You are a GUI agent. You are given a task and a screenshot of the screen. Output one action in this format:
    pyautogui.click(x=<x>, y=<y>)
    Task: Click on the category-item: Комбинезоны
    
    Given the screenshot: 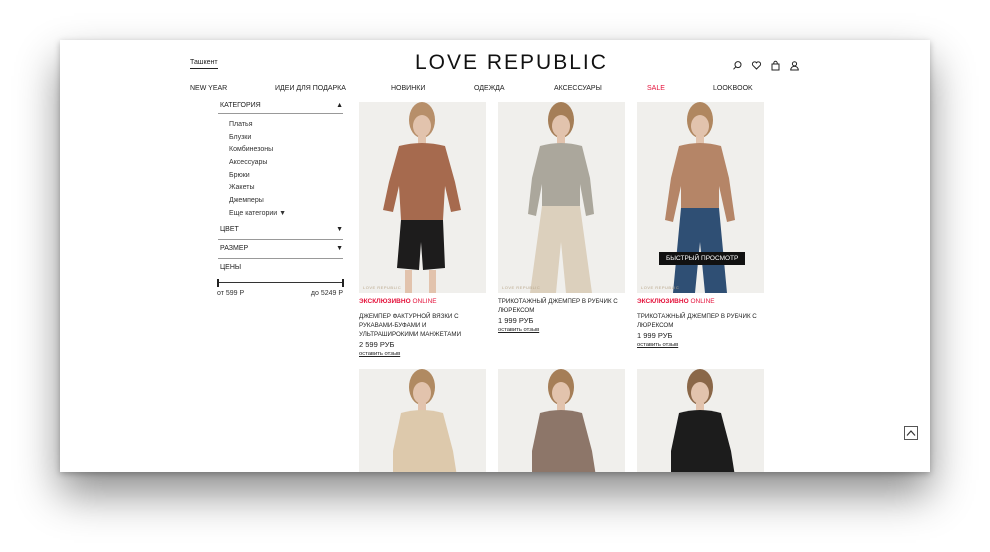 What is the action you would take?
    pyautogui.click(x=286, y=150)
    